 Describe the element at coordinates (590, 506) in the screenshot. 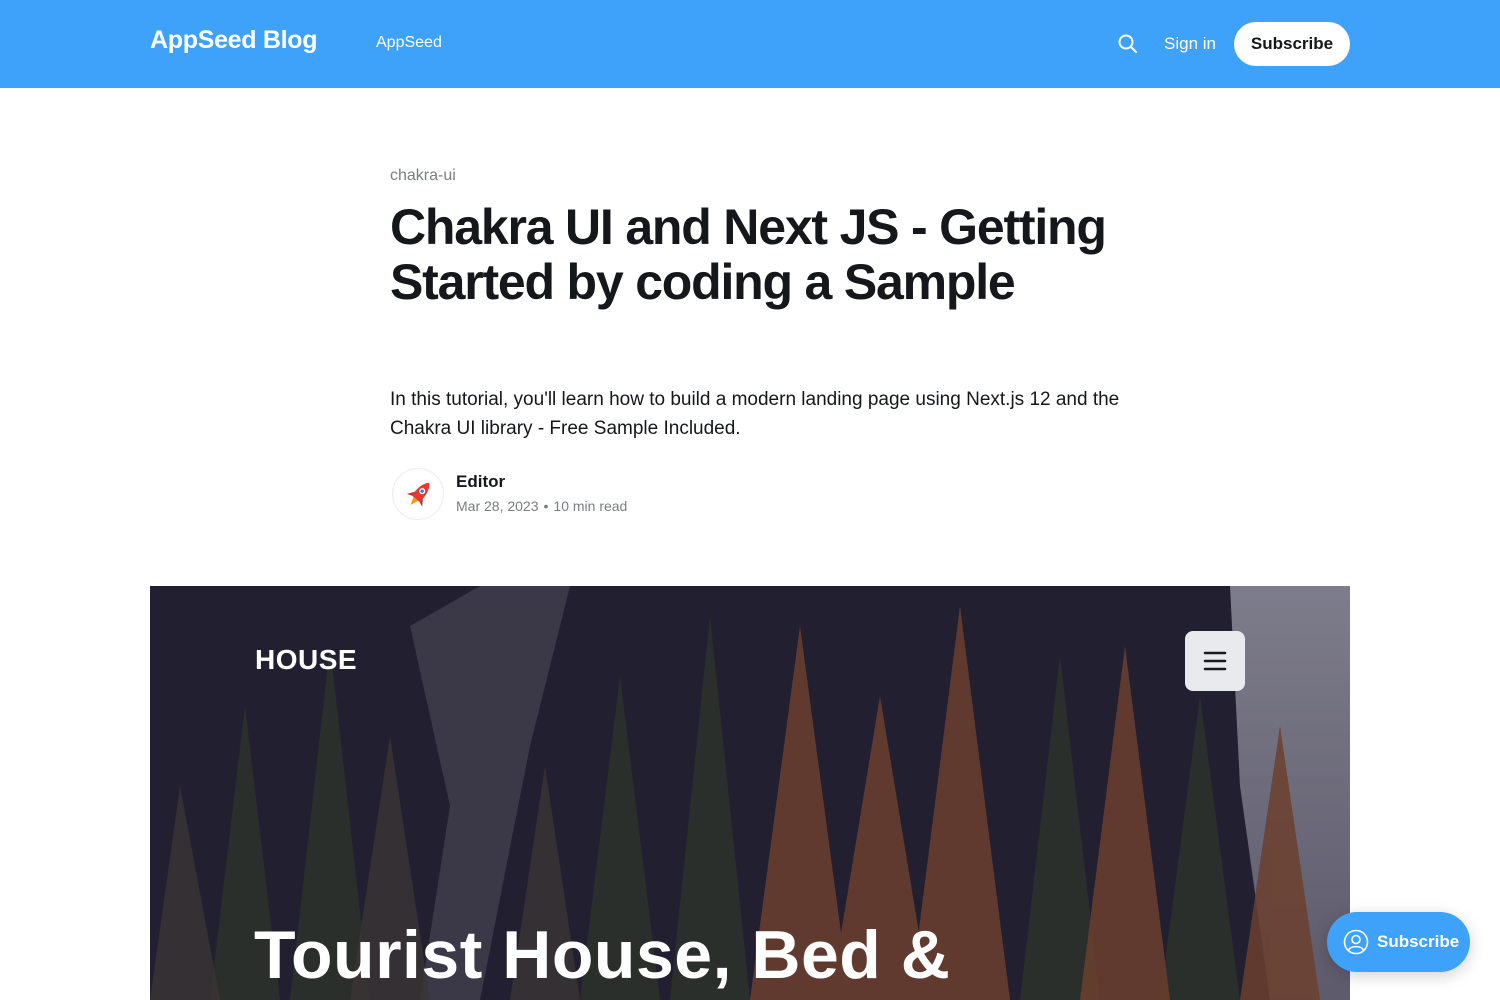

I see `read-time: 10 min read` at that location.